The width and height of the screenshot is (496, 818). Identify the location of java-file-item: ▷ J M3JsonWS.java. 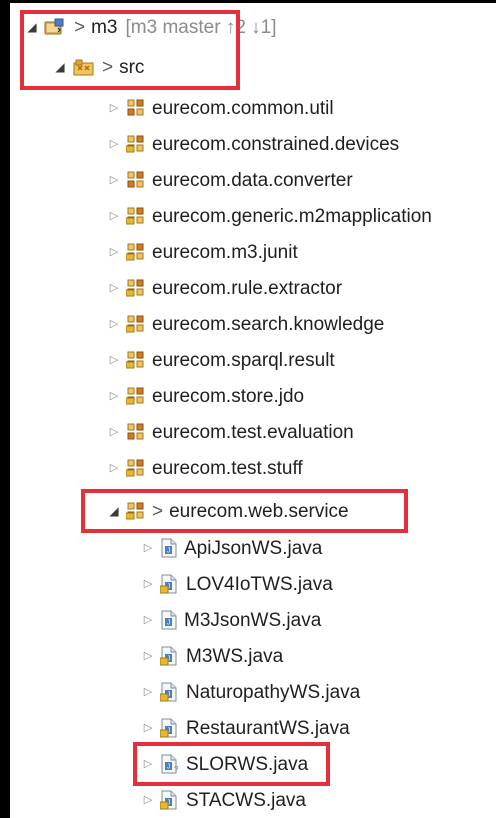
(231, 620).